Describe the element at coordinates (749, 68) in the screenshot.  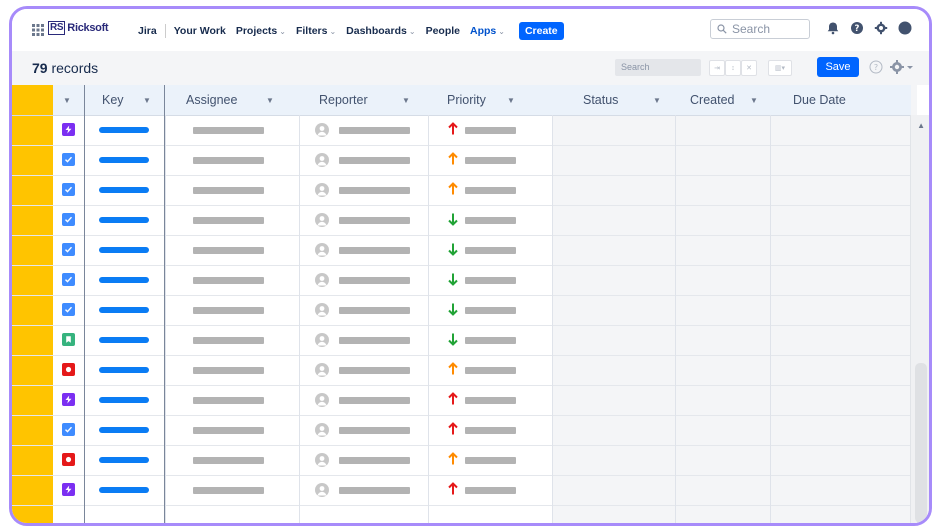
I see `collapse-icon: ✕` at that location.